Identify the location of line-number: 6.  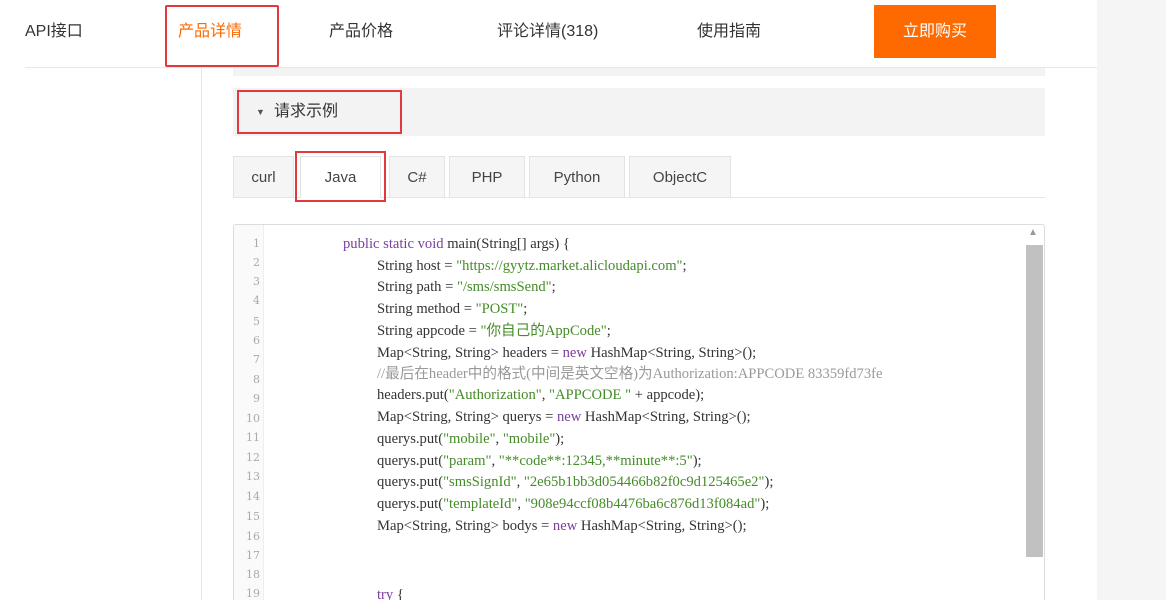
(256, 340).